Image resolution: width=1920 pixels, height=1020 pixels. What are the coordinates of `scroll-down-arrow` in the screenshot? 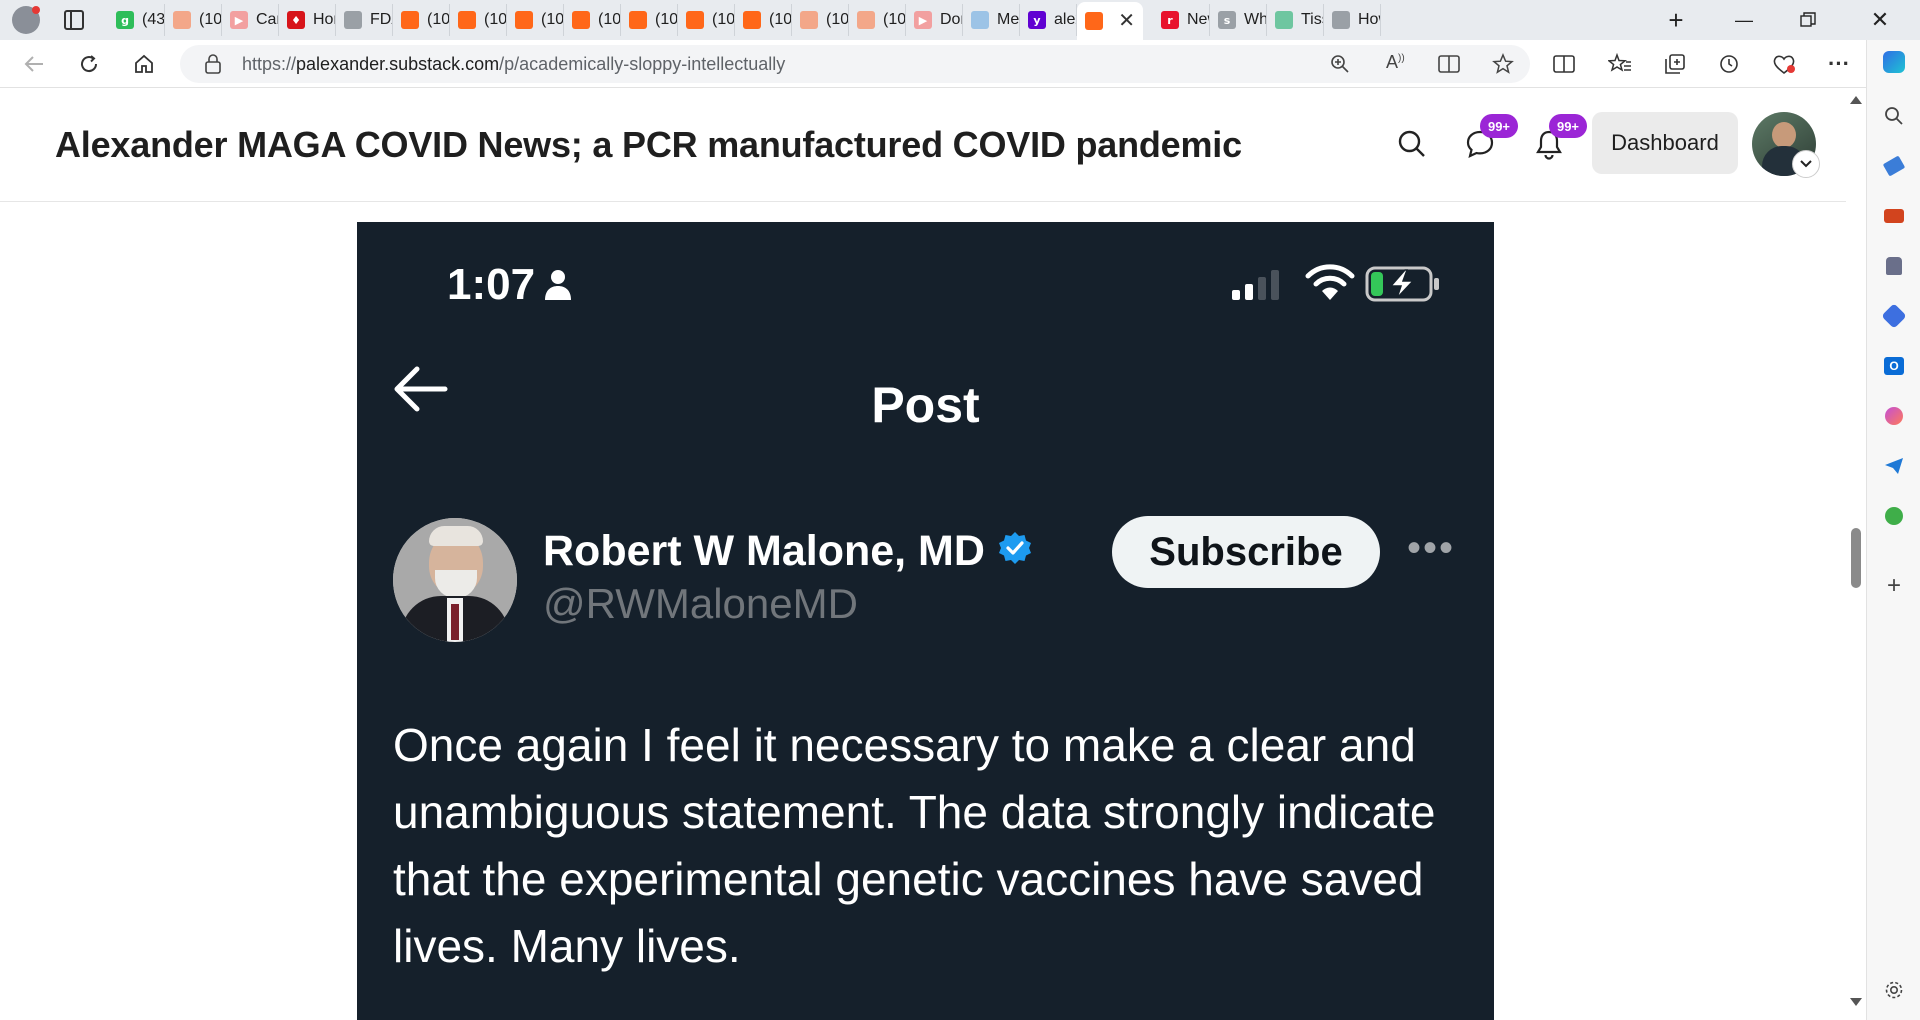 It's located at (1856, 1002).